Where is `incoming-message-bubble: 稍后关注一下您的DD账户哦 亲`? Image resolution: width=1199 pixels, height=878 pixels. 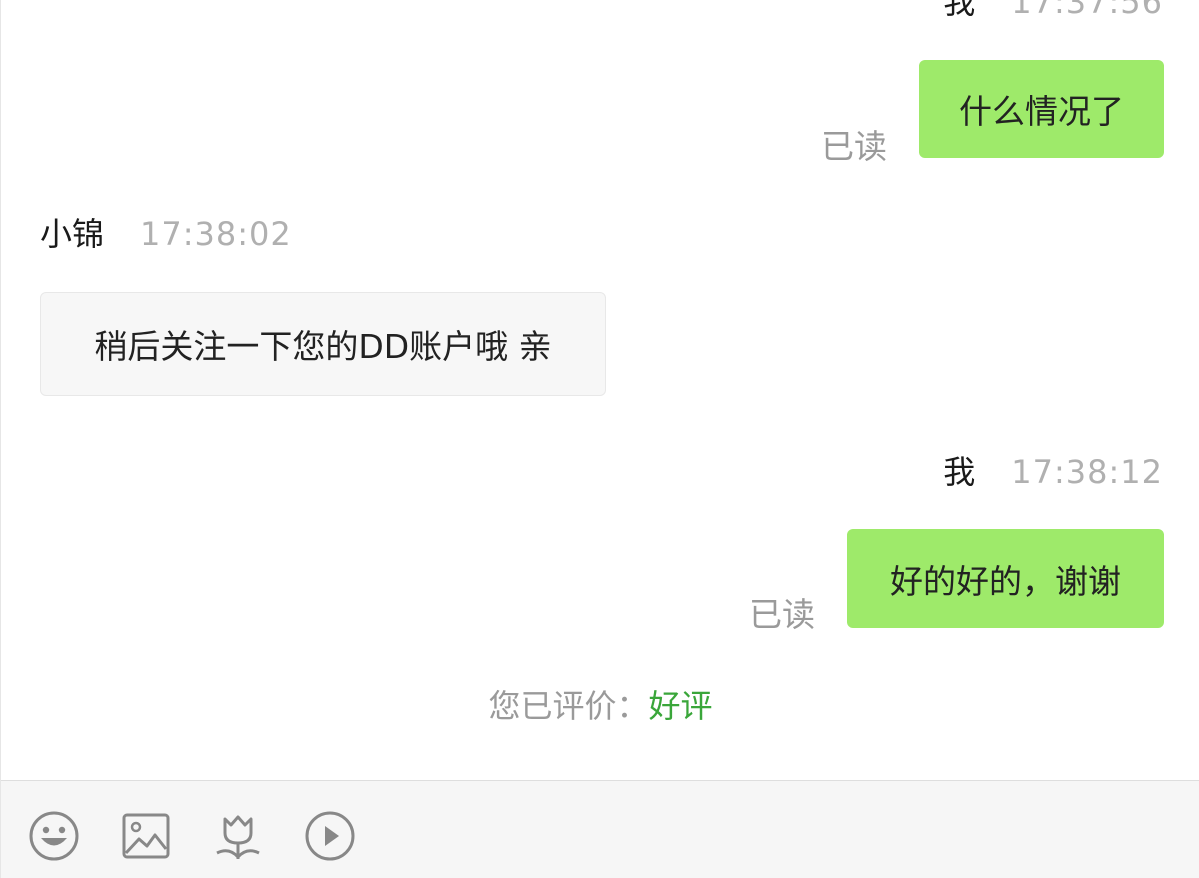 incoming-message-bubble: 稍后关注一下您的DD账户哦 亲 is located at coordinates (323, 344).